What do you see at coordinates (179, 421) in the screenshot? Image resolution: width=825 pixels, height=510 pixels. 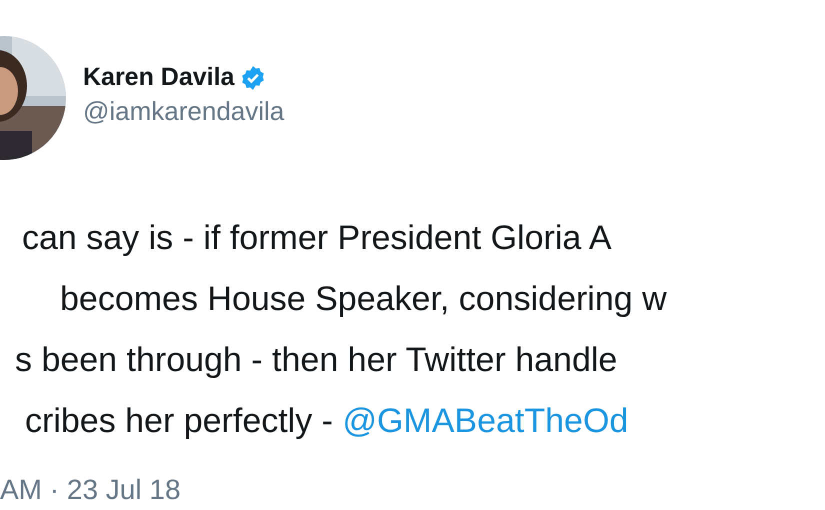 I see `tweet-text: cribes her perfectly -` at bounding box center [179, 421].